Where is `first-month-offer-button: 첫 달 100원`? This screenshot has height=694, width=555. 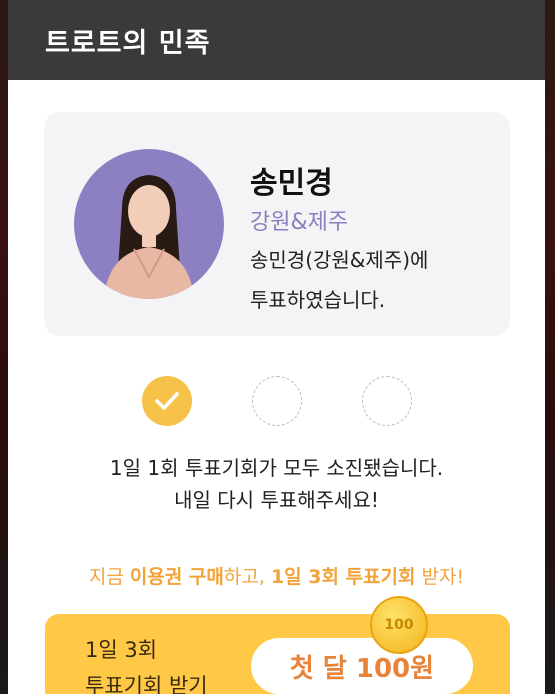 first-month-offer-button: 첫 달 100원 is located at coordinates (362, 666).